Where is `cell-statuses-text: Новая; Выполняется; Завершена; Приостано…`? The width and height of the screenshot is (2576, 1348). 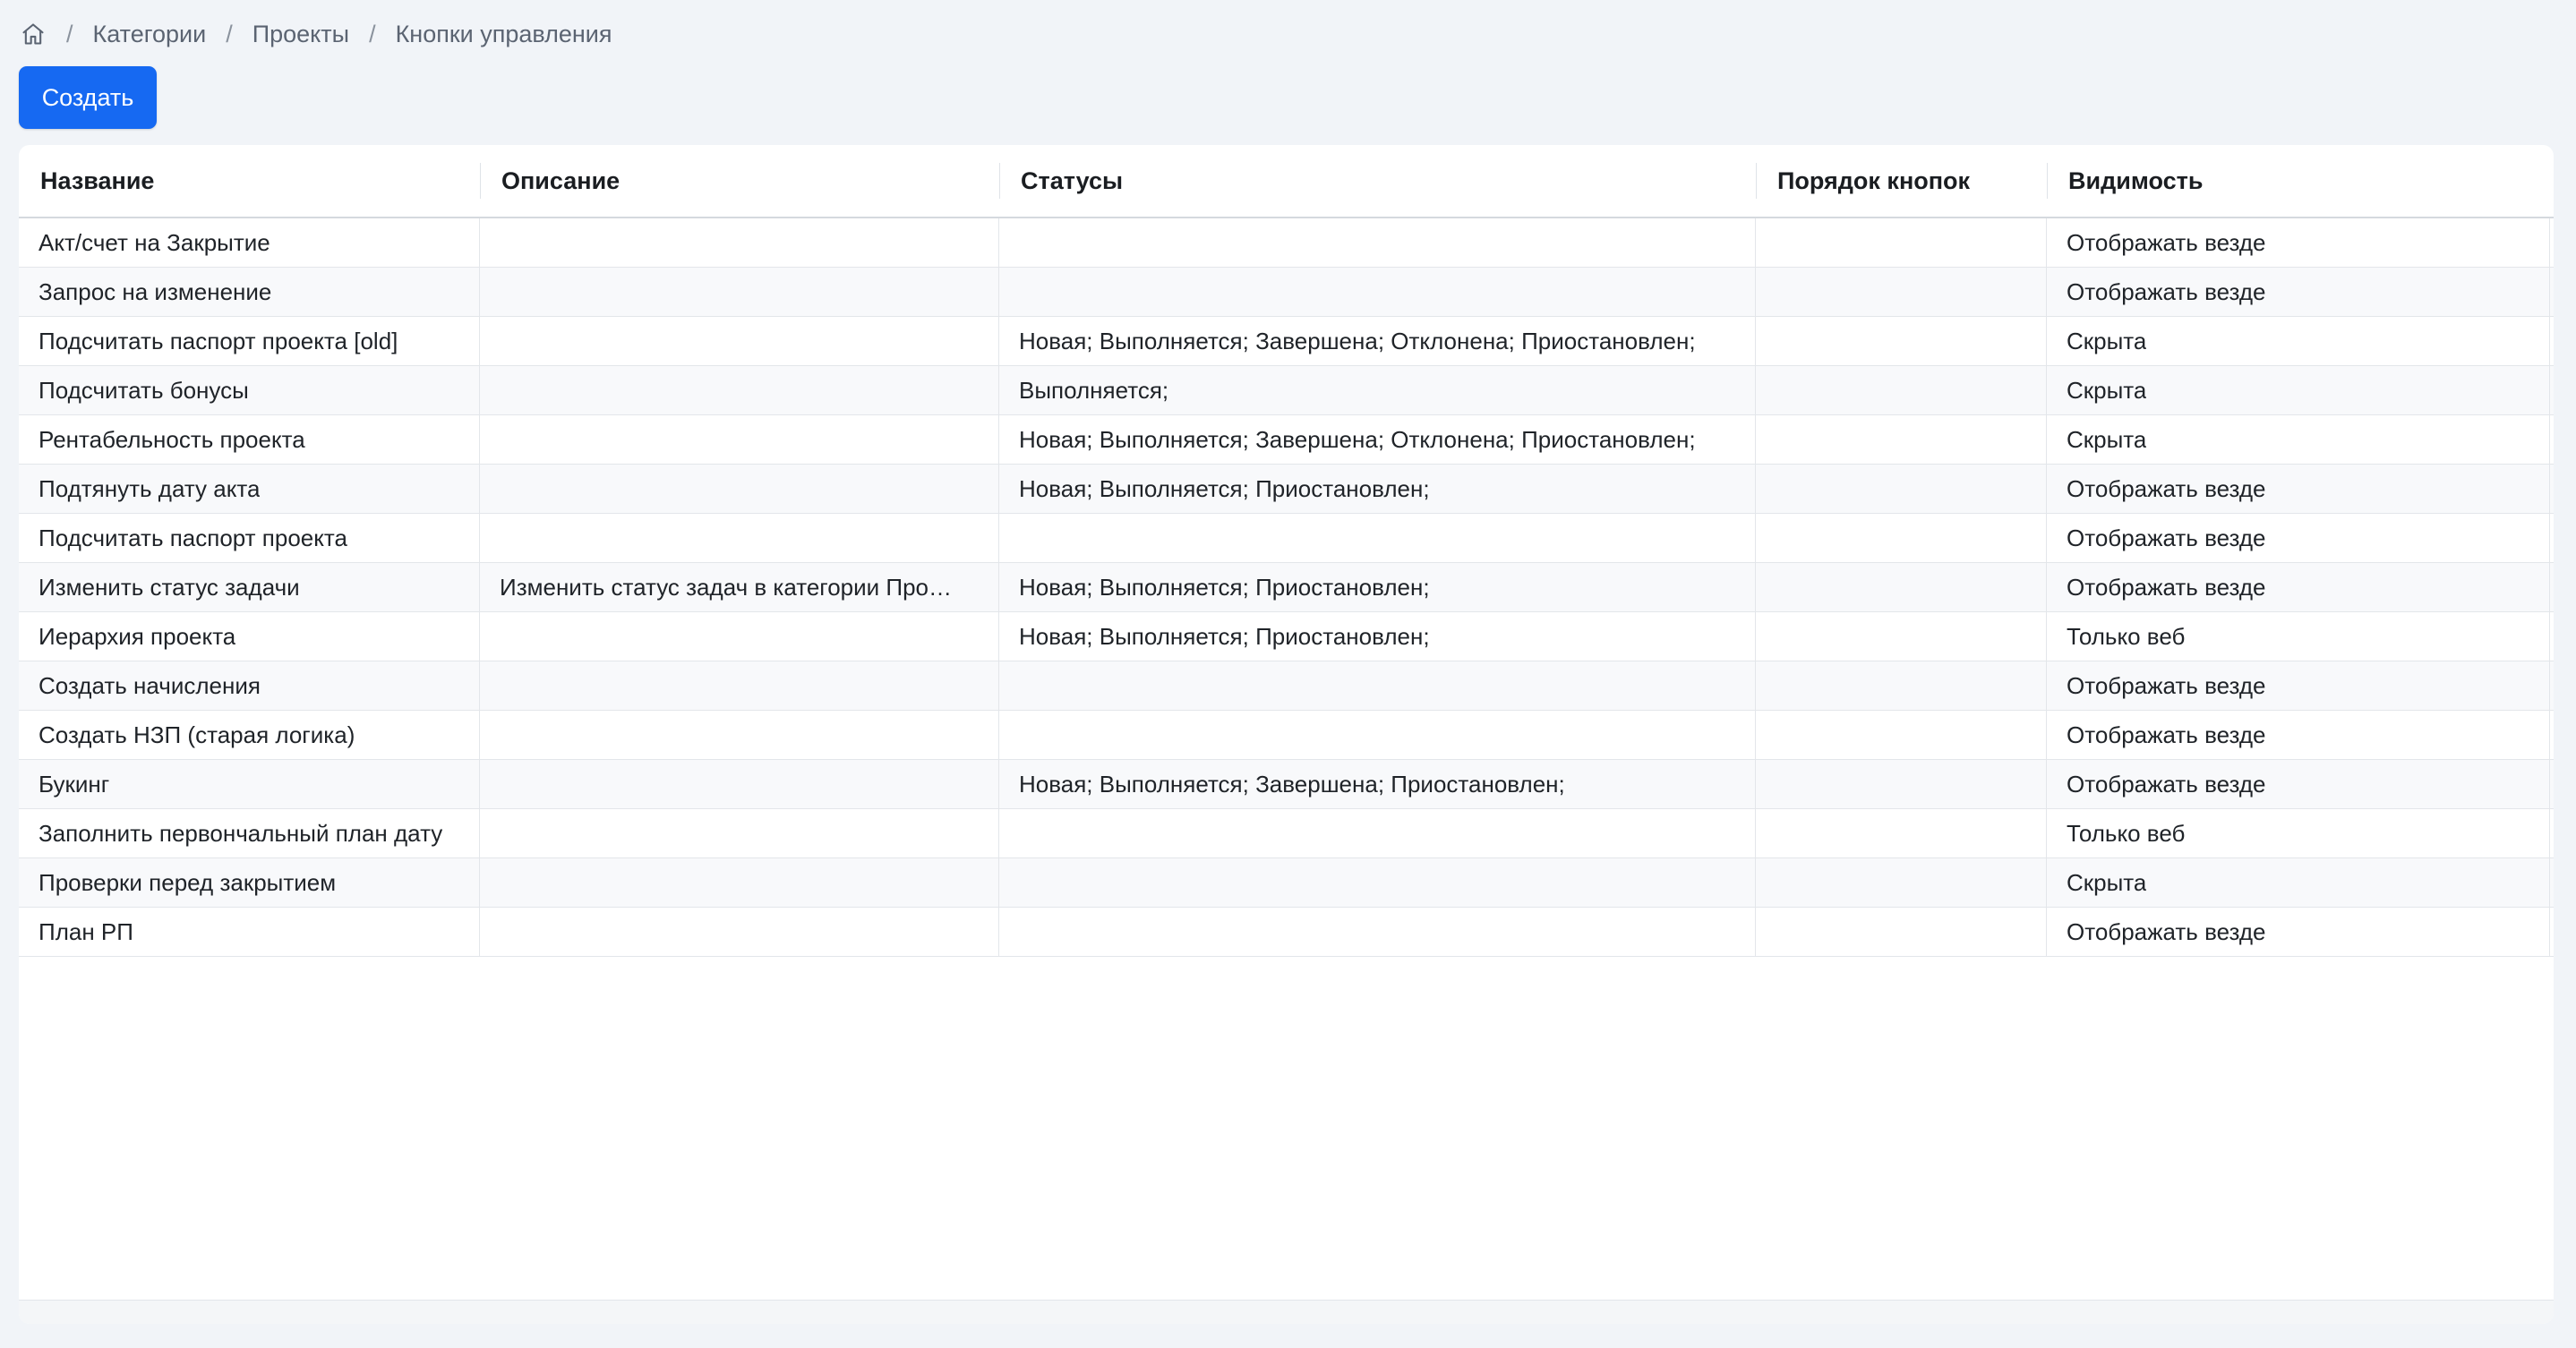 cell-statuses-text: Новая; Выполняется; Завершена; Приостано… is located at coordinates (1292, 784).